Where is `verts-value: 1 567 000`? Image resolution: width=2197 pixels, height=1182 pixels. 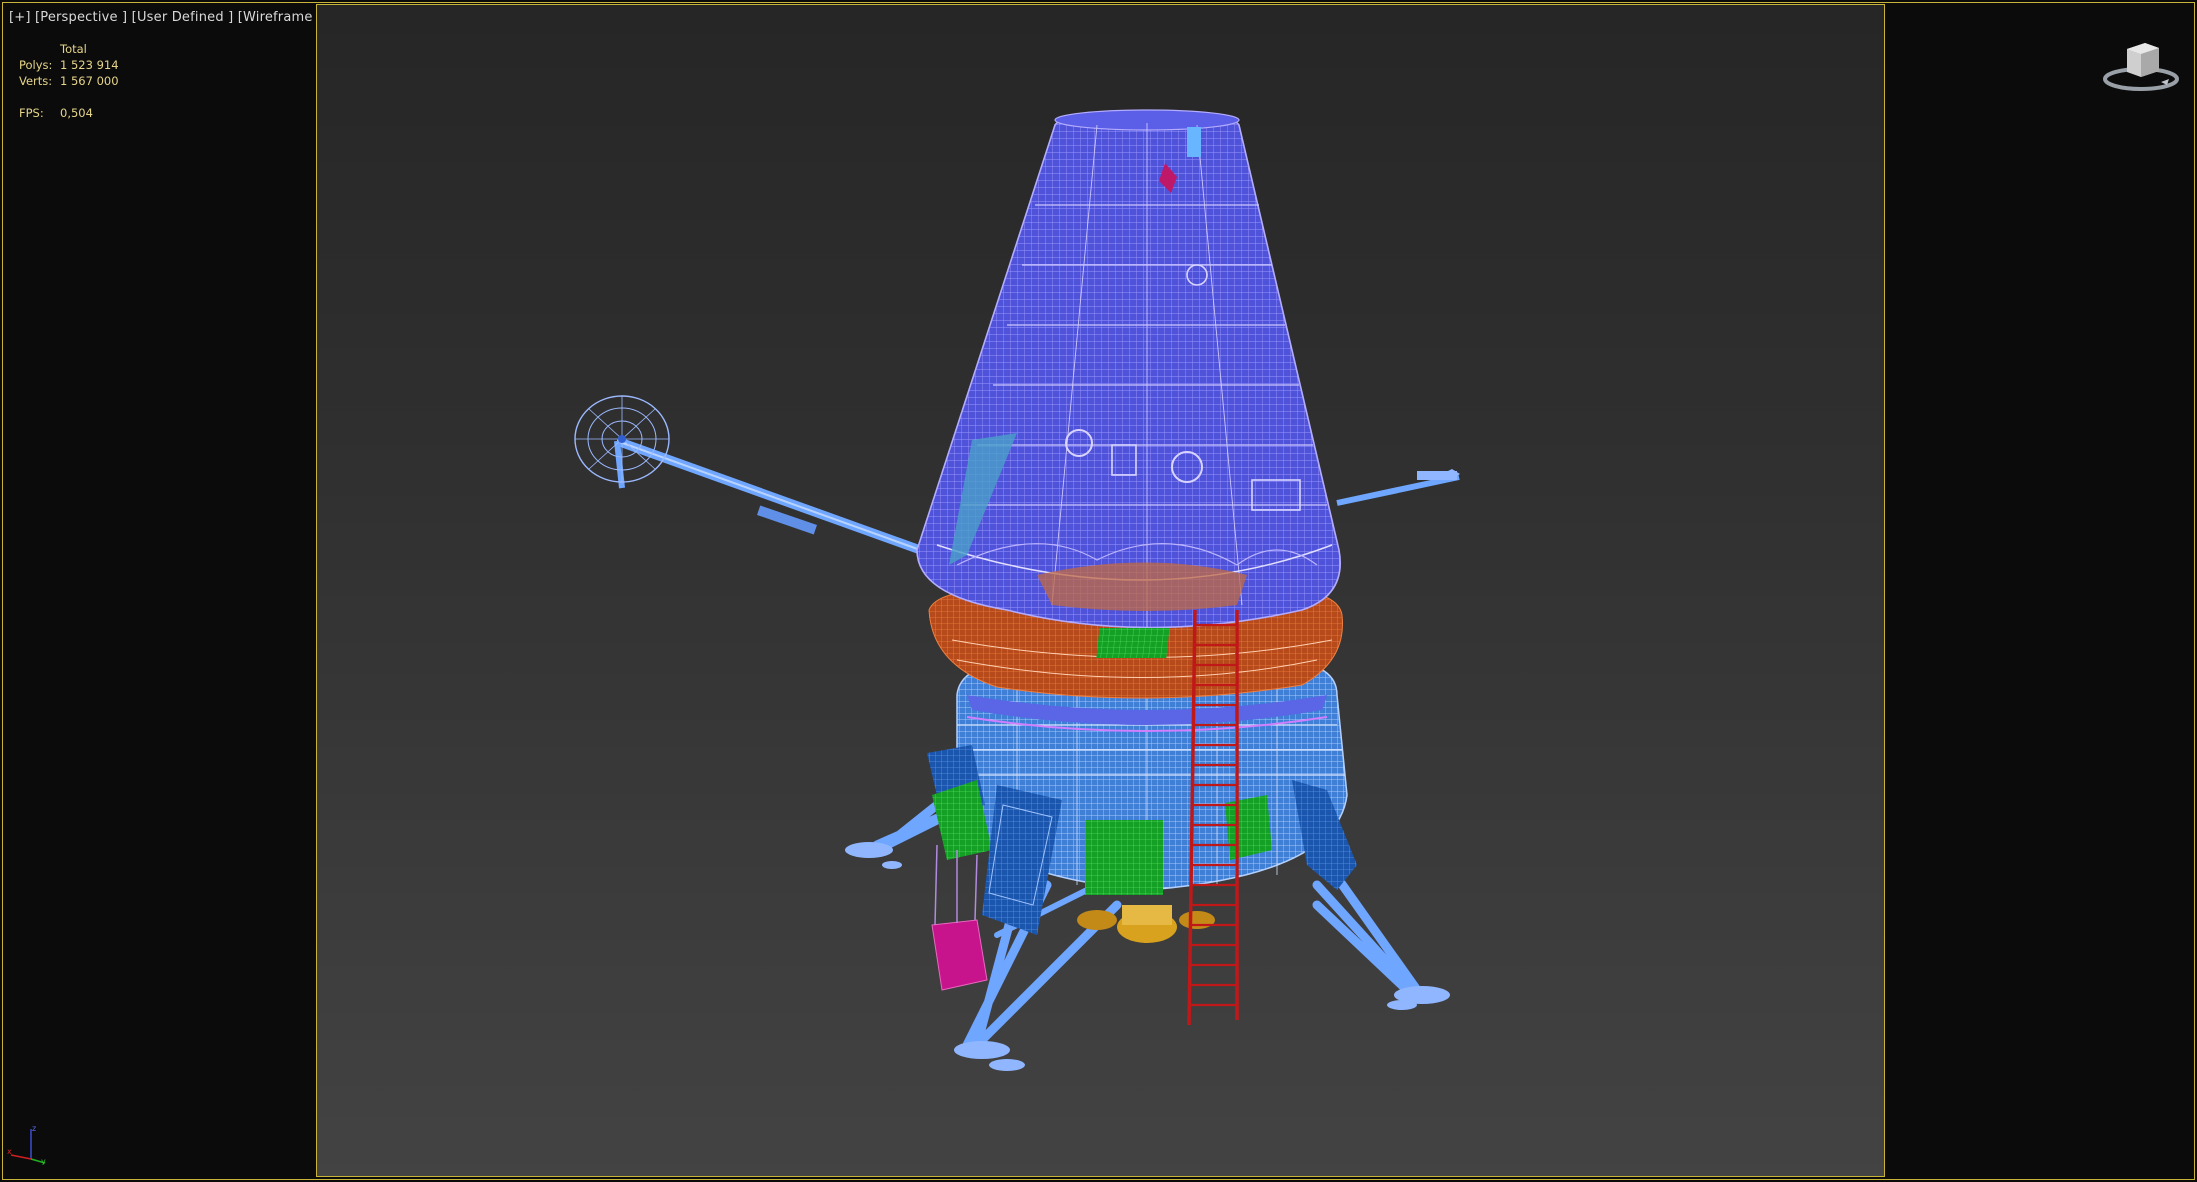 verts-value: 1 567 000 is located at coordinates (89, 81).